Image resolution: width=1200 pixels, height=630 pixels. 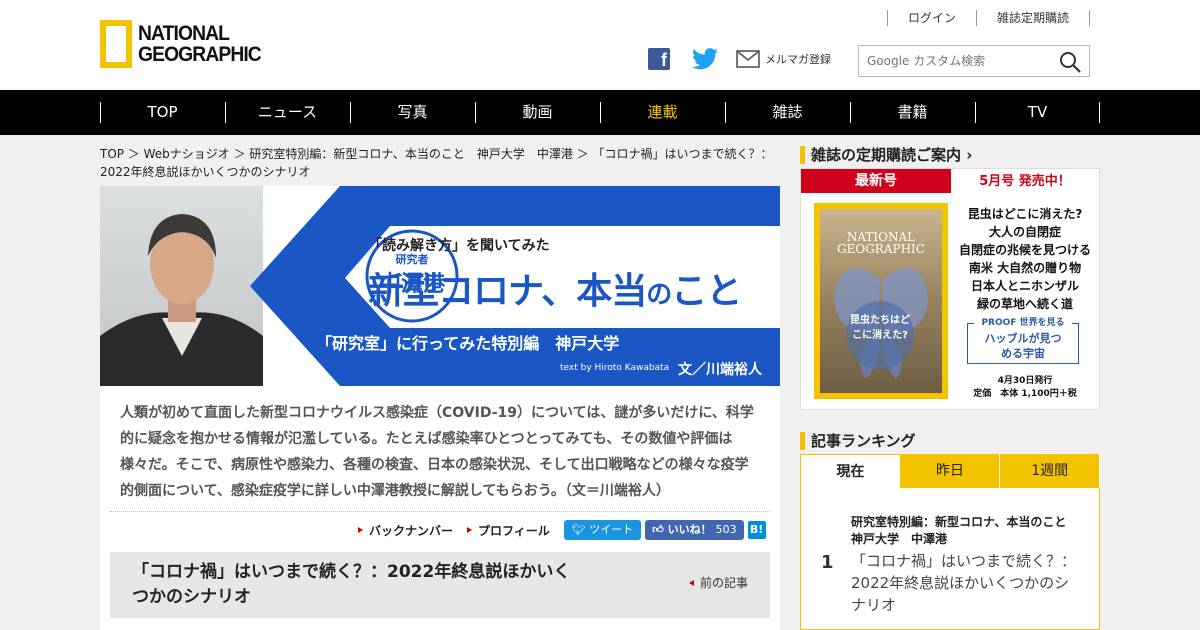 What do you see at coordinates (184, 33) in the screenshot?
I see `logo-line-1: NATIONAL` at bounding box center [184, 33].